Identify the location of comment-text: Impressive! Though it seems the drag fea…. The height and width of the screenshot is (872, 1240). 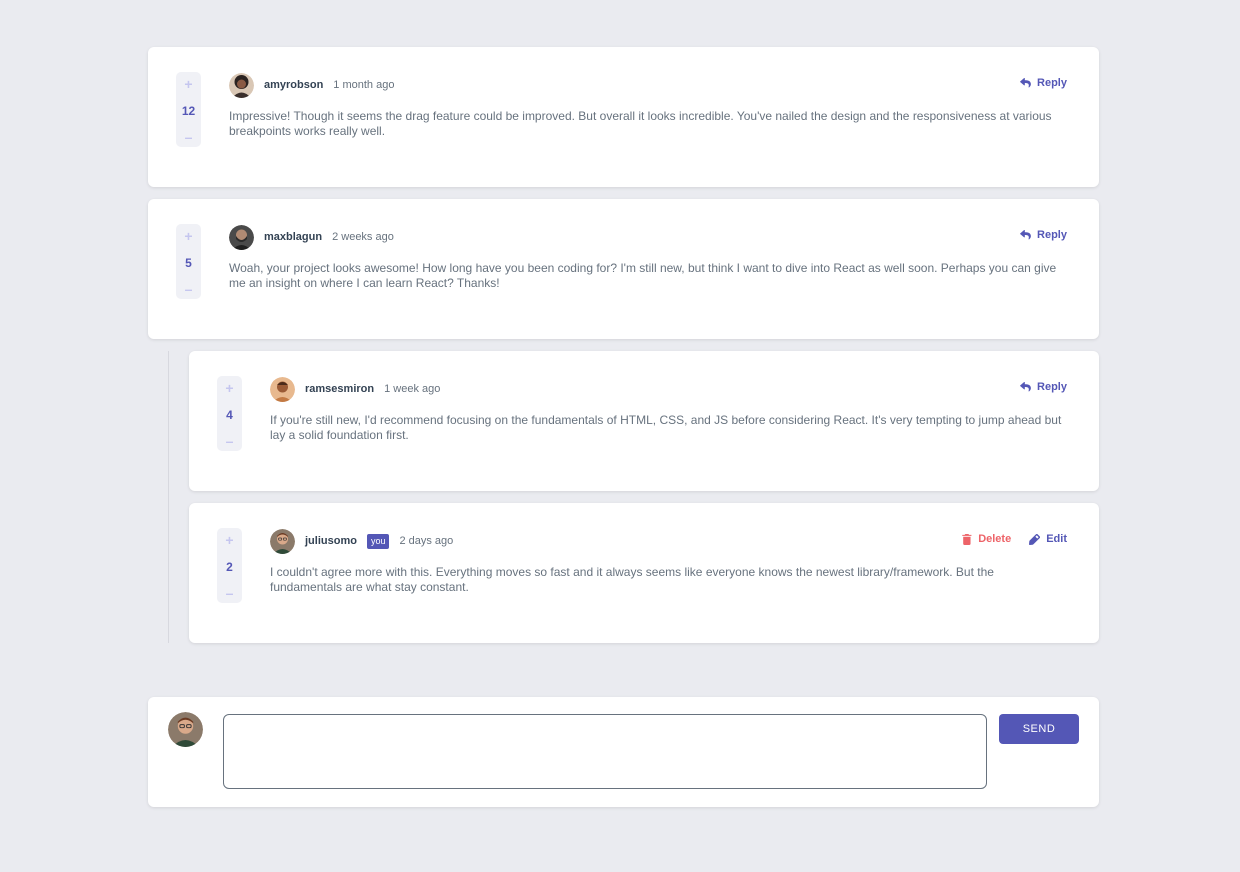
(640, 123).